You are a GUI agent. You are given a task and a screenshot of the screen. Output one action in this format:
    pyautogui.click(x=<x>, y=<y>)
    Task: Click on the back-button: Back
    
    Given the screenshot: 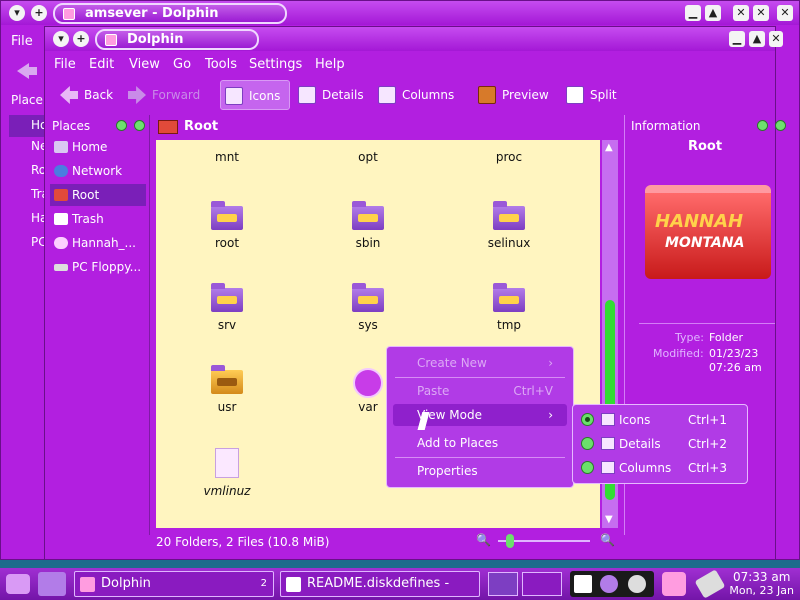 What is the action you would take?
    pyautogui.click(x=84, y=95)
    